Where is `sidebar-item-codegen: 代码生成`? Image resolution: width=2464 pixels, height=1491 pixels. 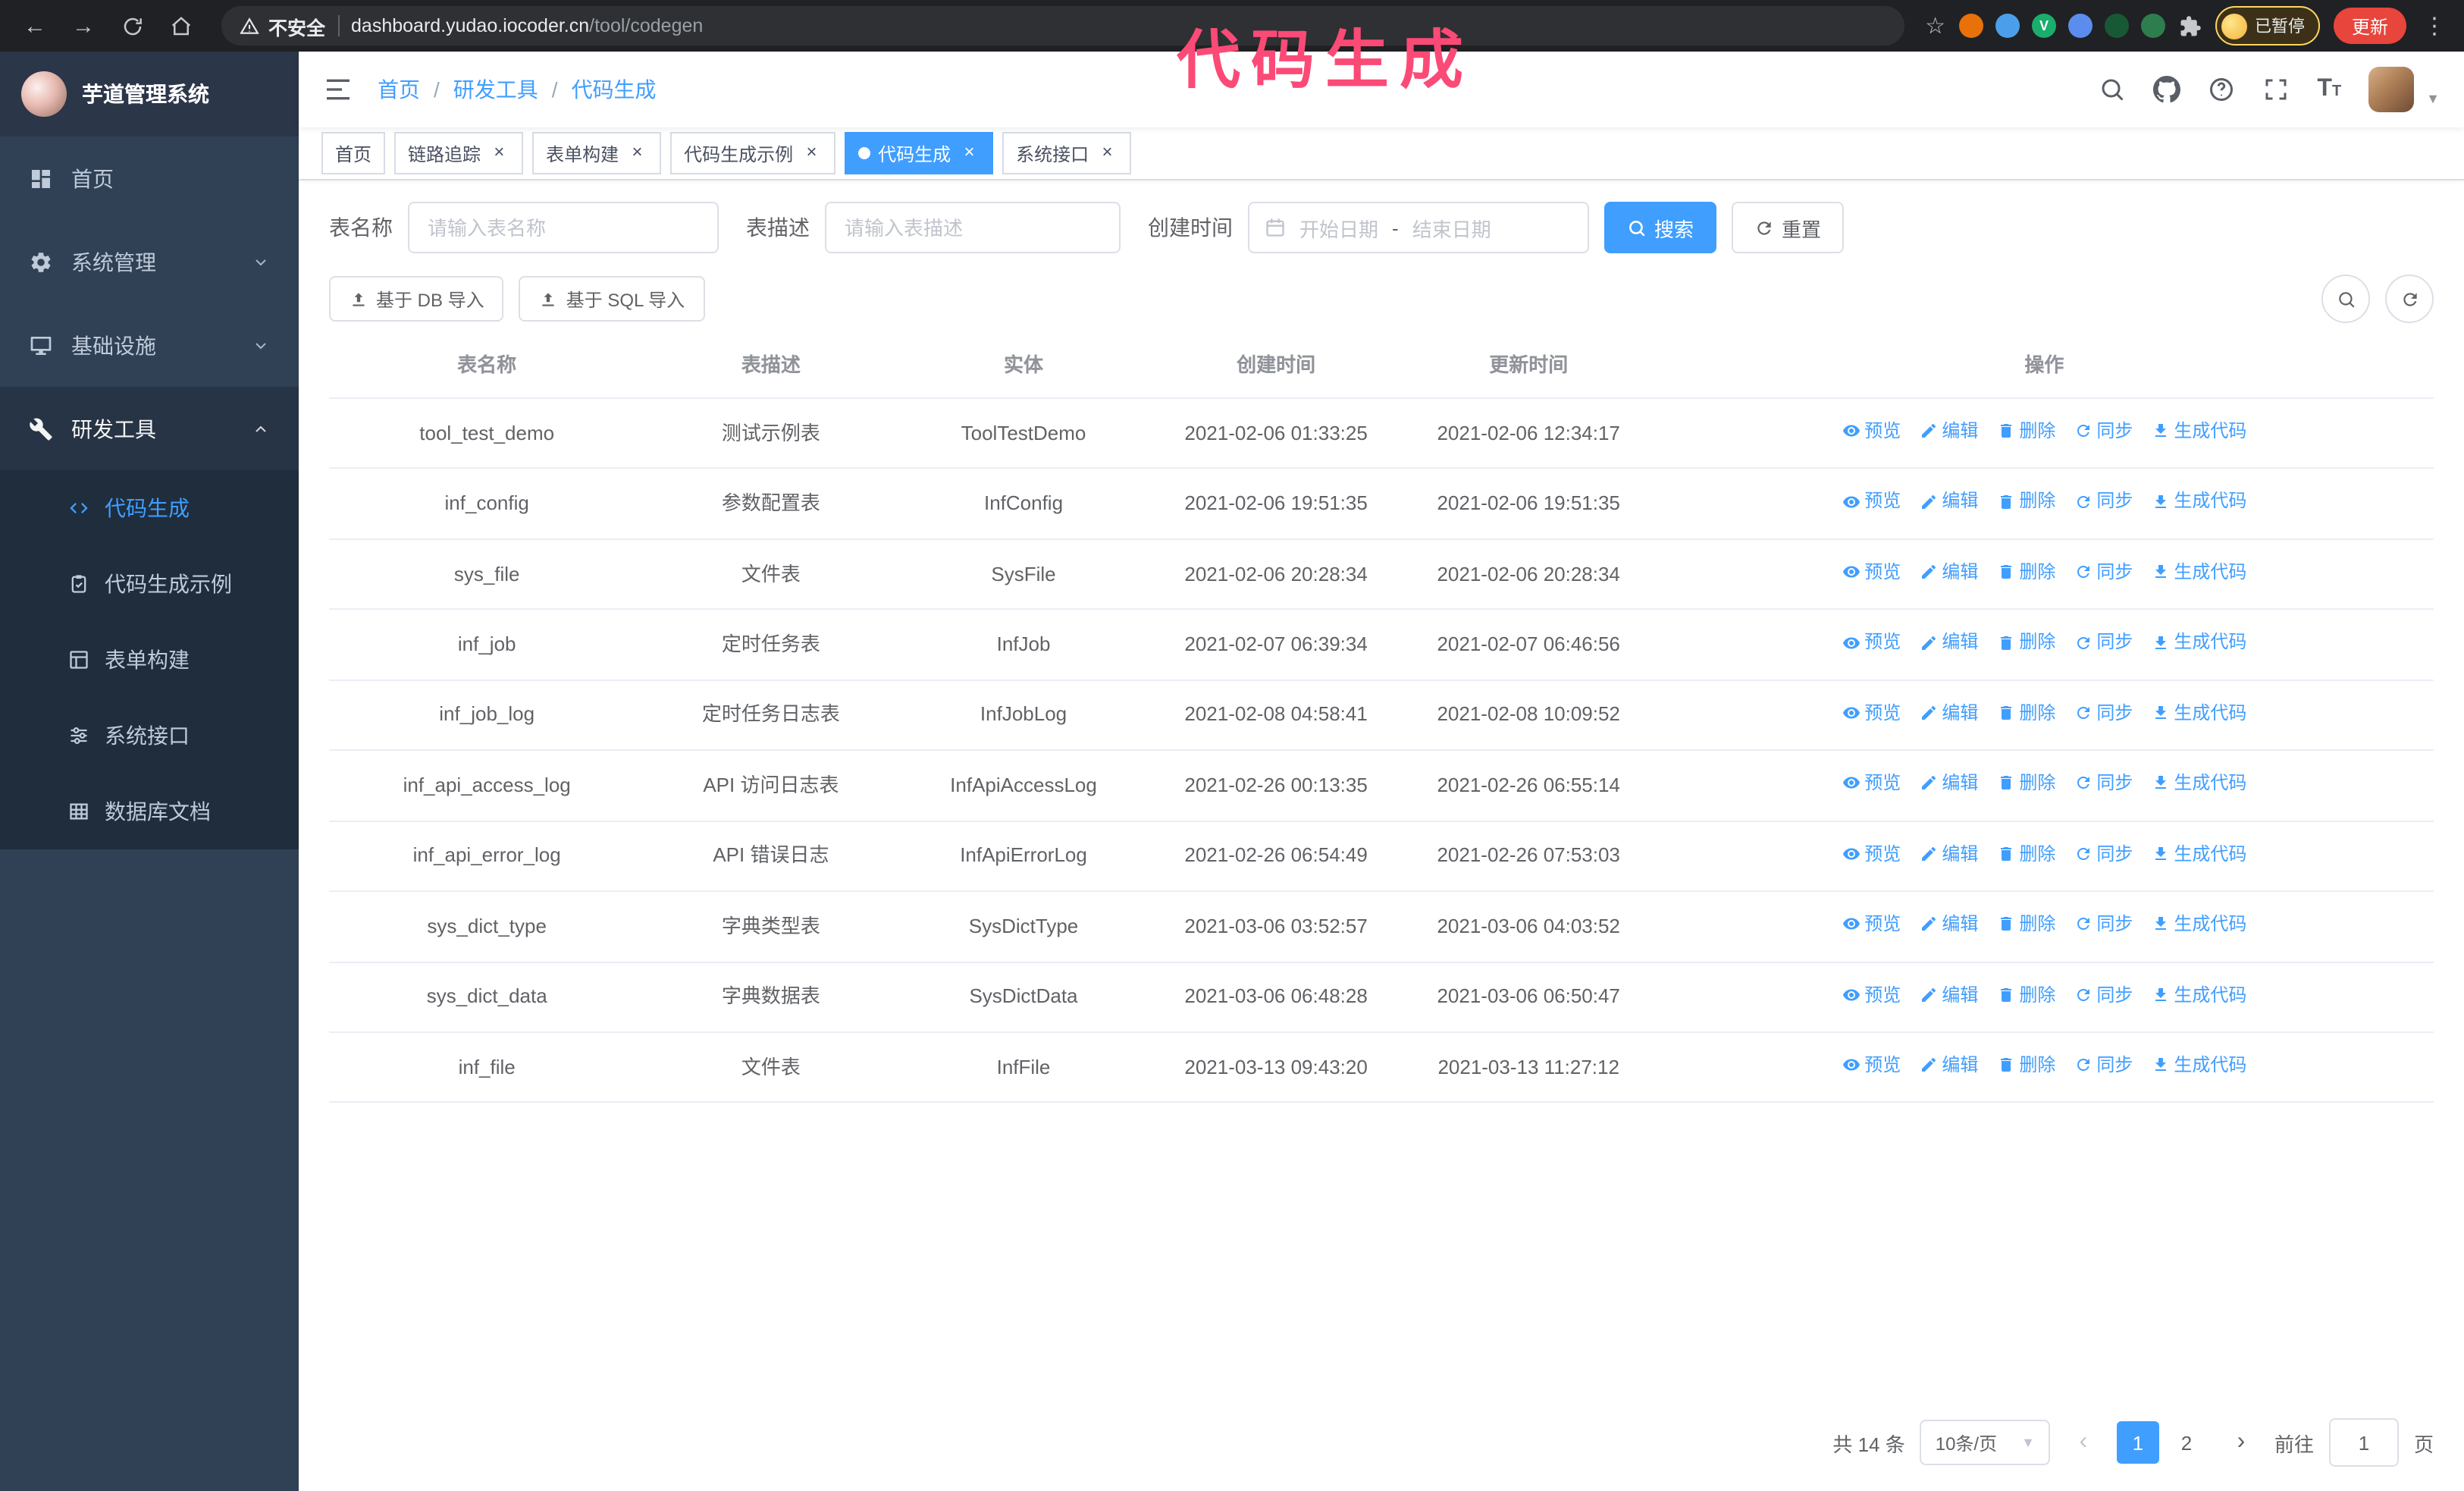 sidebar-item-codegen: 代码生成 is located at coordinates (150, 508).